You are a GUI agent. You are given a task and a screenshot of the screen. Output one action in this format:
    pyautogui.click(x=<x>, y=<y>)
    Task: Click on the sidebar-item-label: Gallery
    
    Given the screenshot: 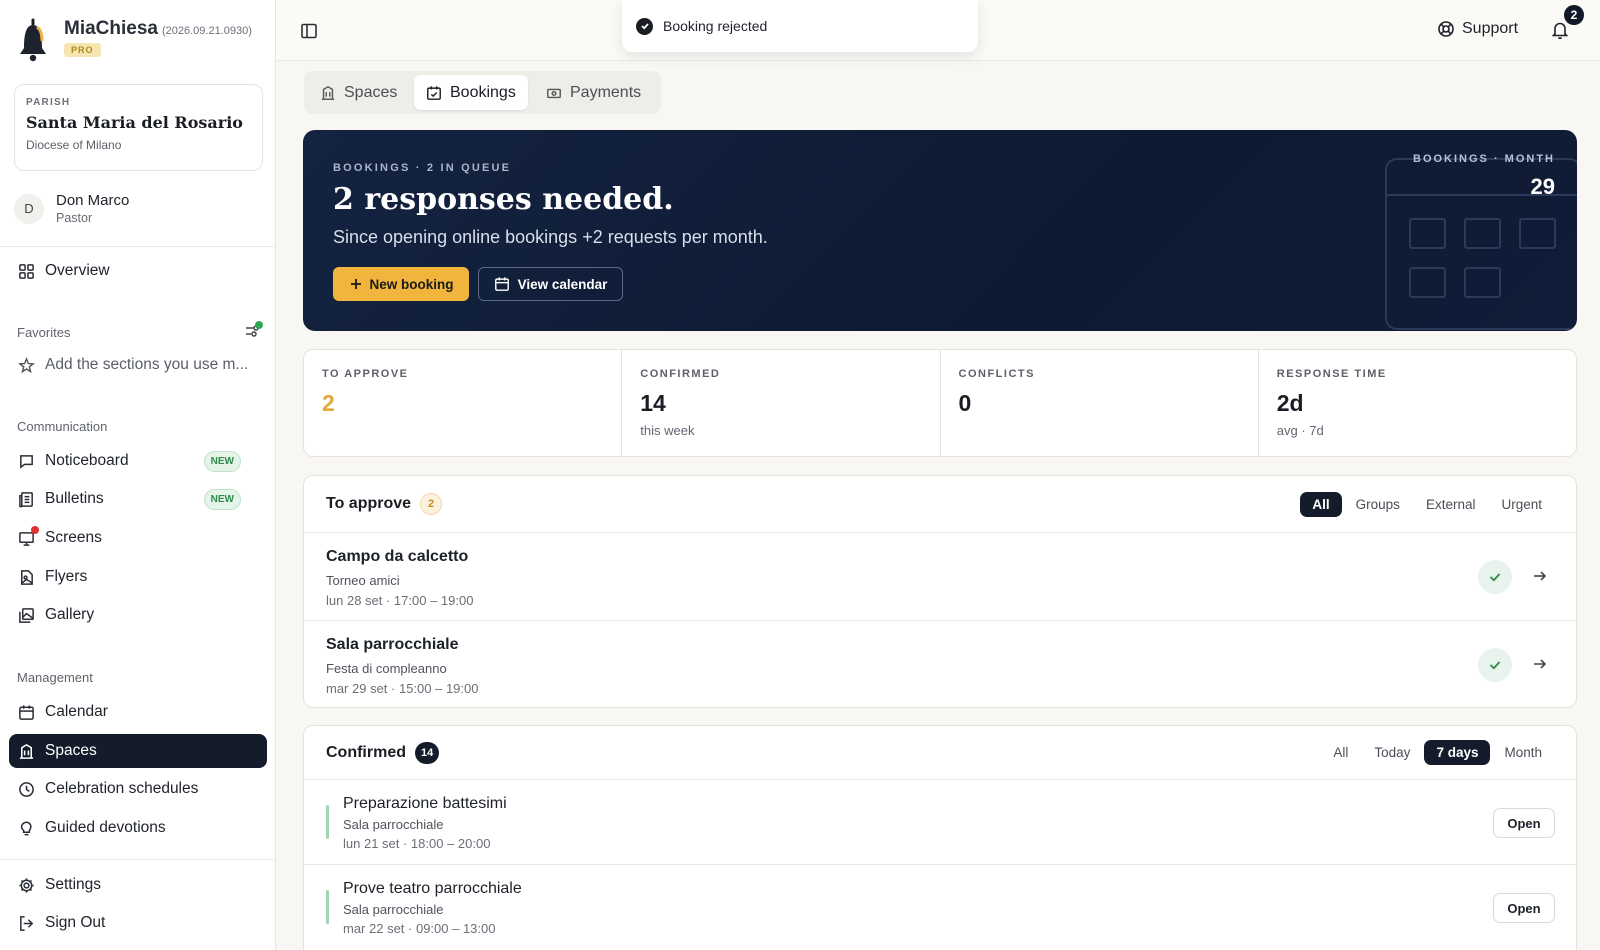 What is the action you would take?
    pyautogui.click(x=70, y=614)
    